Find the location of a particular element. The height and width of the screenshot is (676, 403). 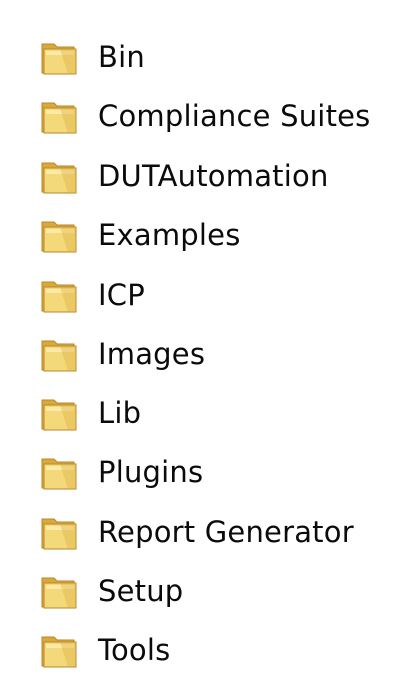

folder-label: DUTAutomation is located at coordinates (213, 175).